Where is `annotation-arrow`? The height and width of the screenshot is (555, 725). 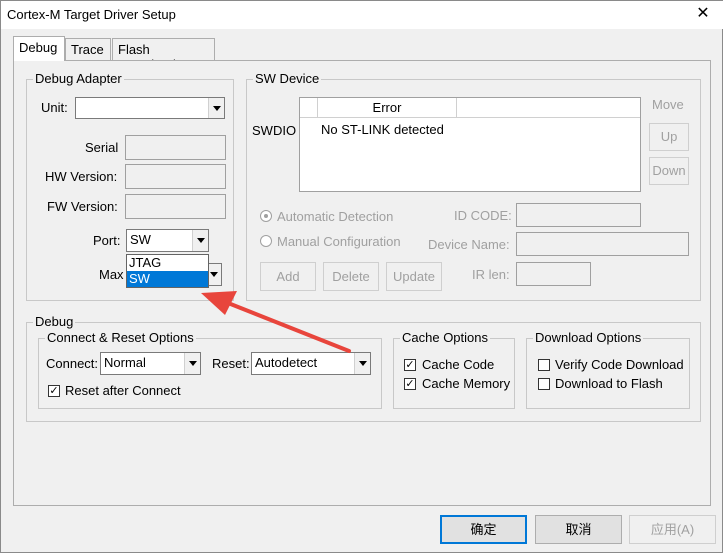 annotation-arrow is located at coordinates (276, 322).